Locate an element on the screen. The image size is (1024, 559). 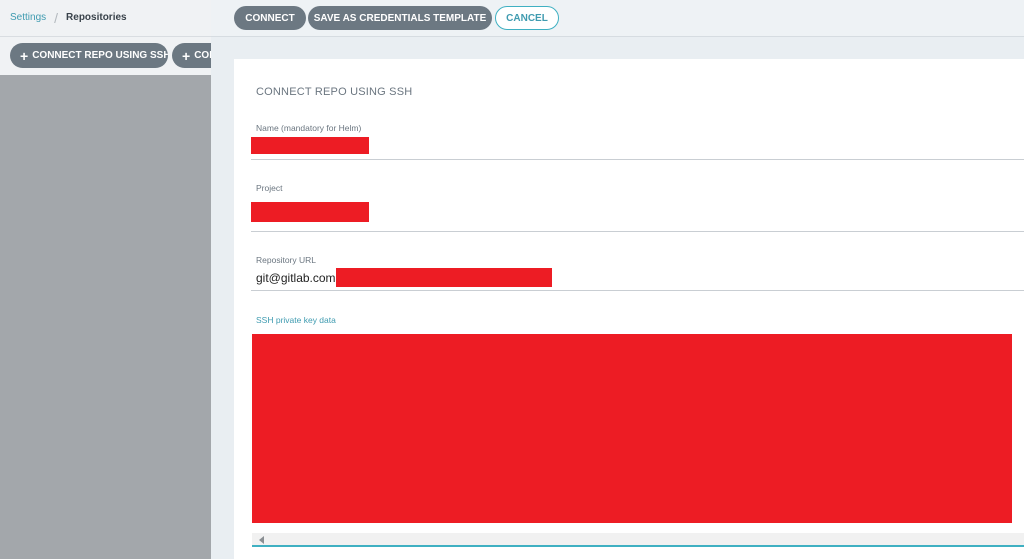
project-field-label: Project is located at coordinates (269, 188).